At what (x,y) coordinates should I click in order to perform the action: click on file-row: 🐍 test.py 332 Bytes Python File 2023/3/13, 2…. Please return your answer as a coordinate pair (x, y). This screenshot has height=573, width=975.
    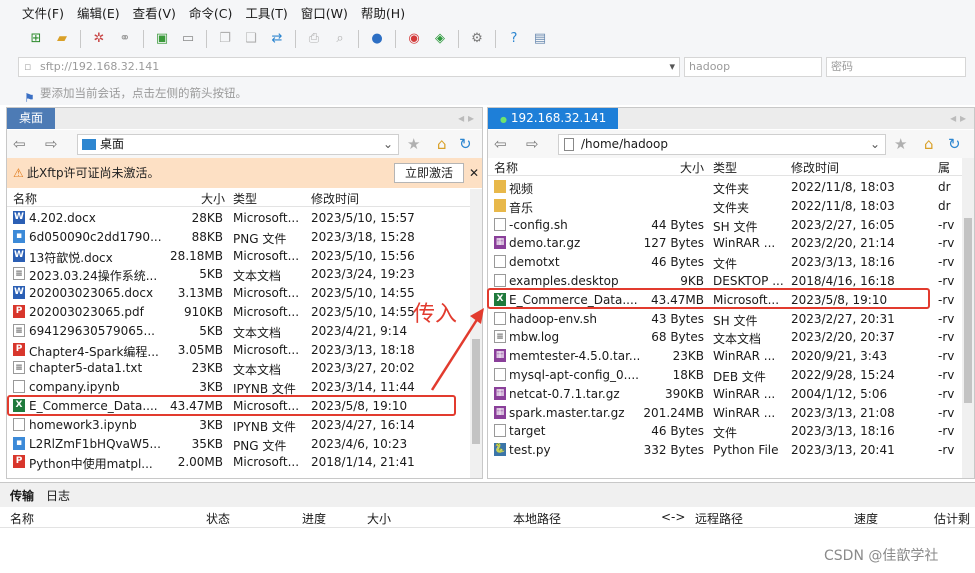
    Looking at the image, I should click on (731, 450).